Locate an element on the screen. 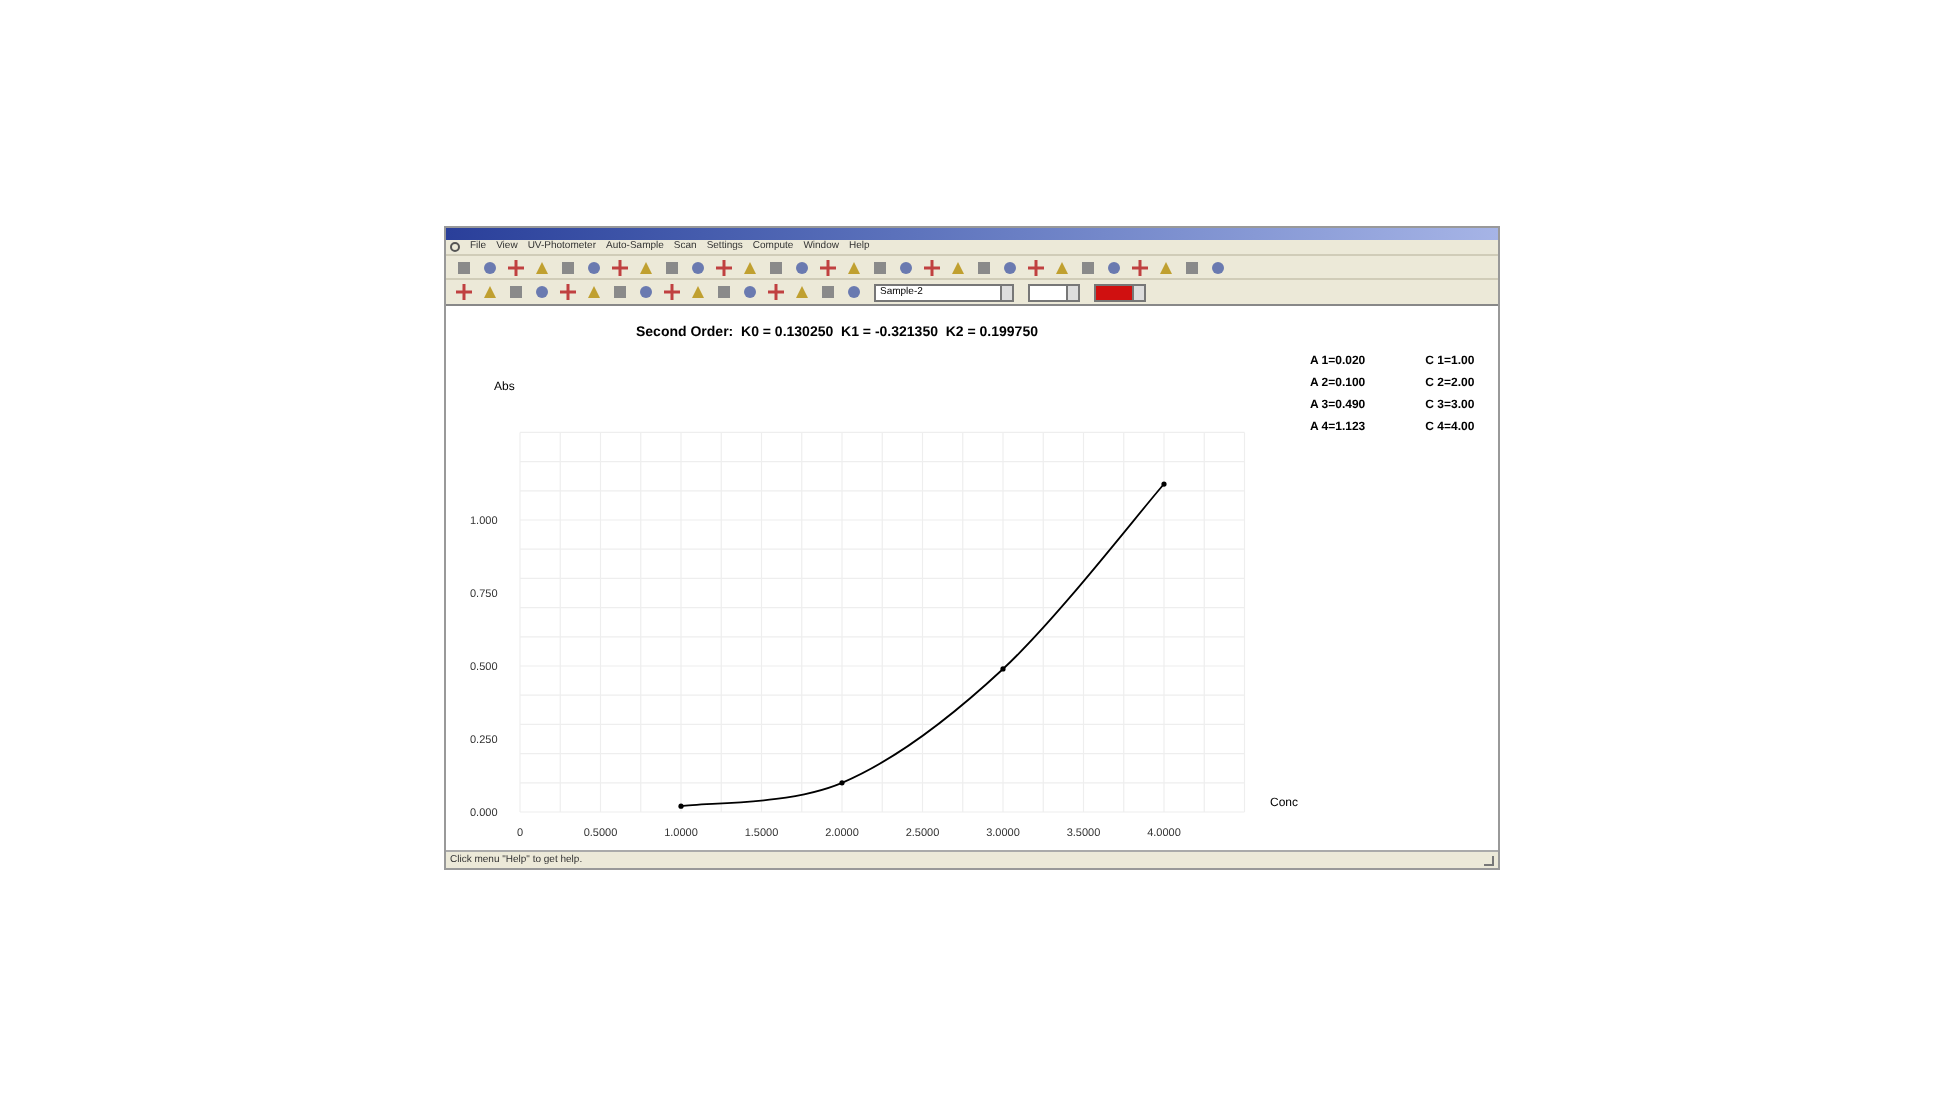 This screenshot has height=1100, width=1956. resize-grip-icon is located at coordinates (1489, 860).